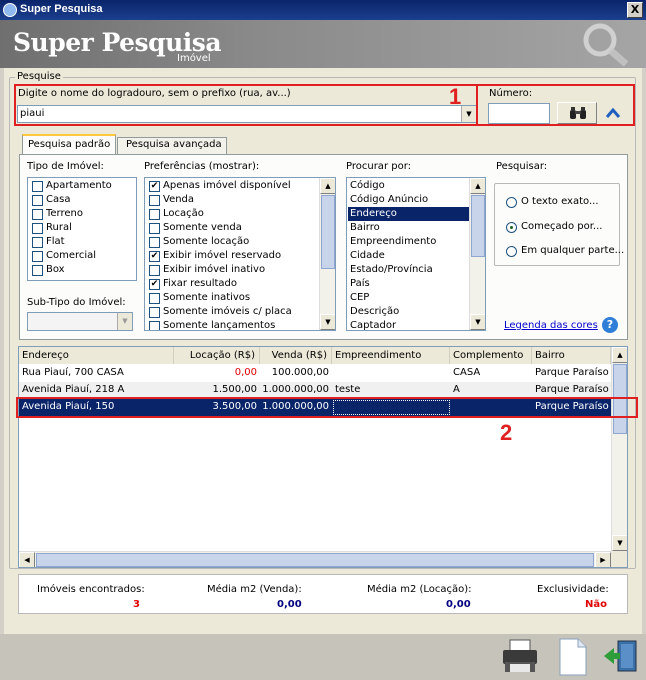  I want to click on window-title: Super Pesquisa, so click(61, 9).